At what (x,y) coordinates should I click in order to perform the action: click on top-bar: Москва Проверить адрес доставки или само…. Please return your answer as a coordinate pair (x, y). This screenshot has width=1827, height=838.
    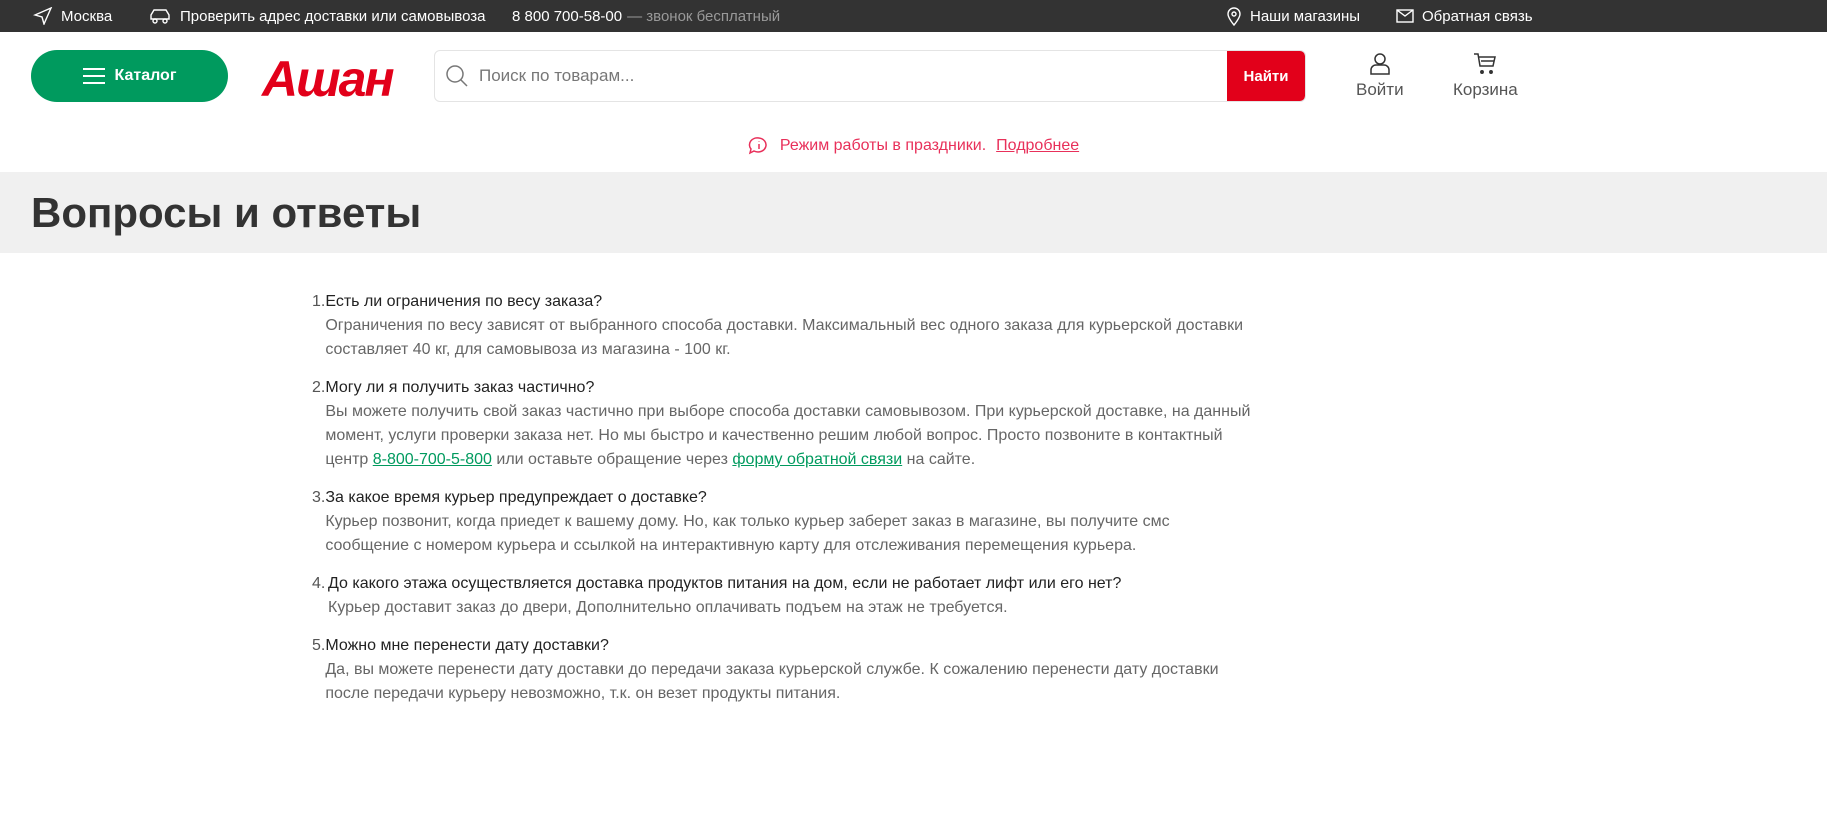
    Looking at the image, I should click on (913, 16).